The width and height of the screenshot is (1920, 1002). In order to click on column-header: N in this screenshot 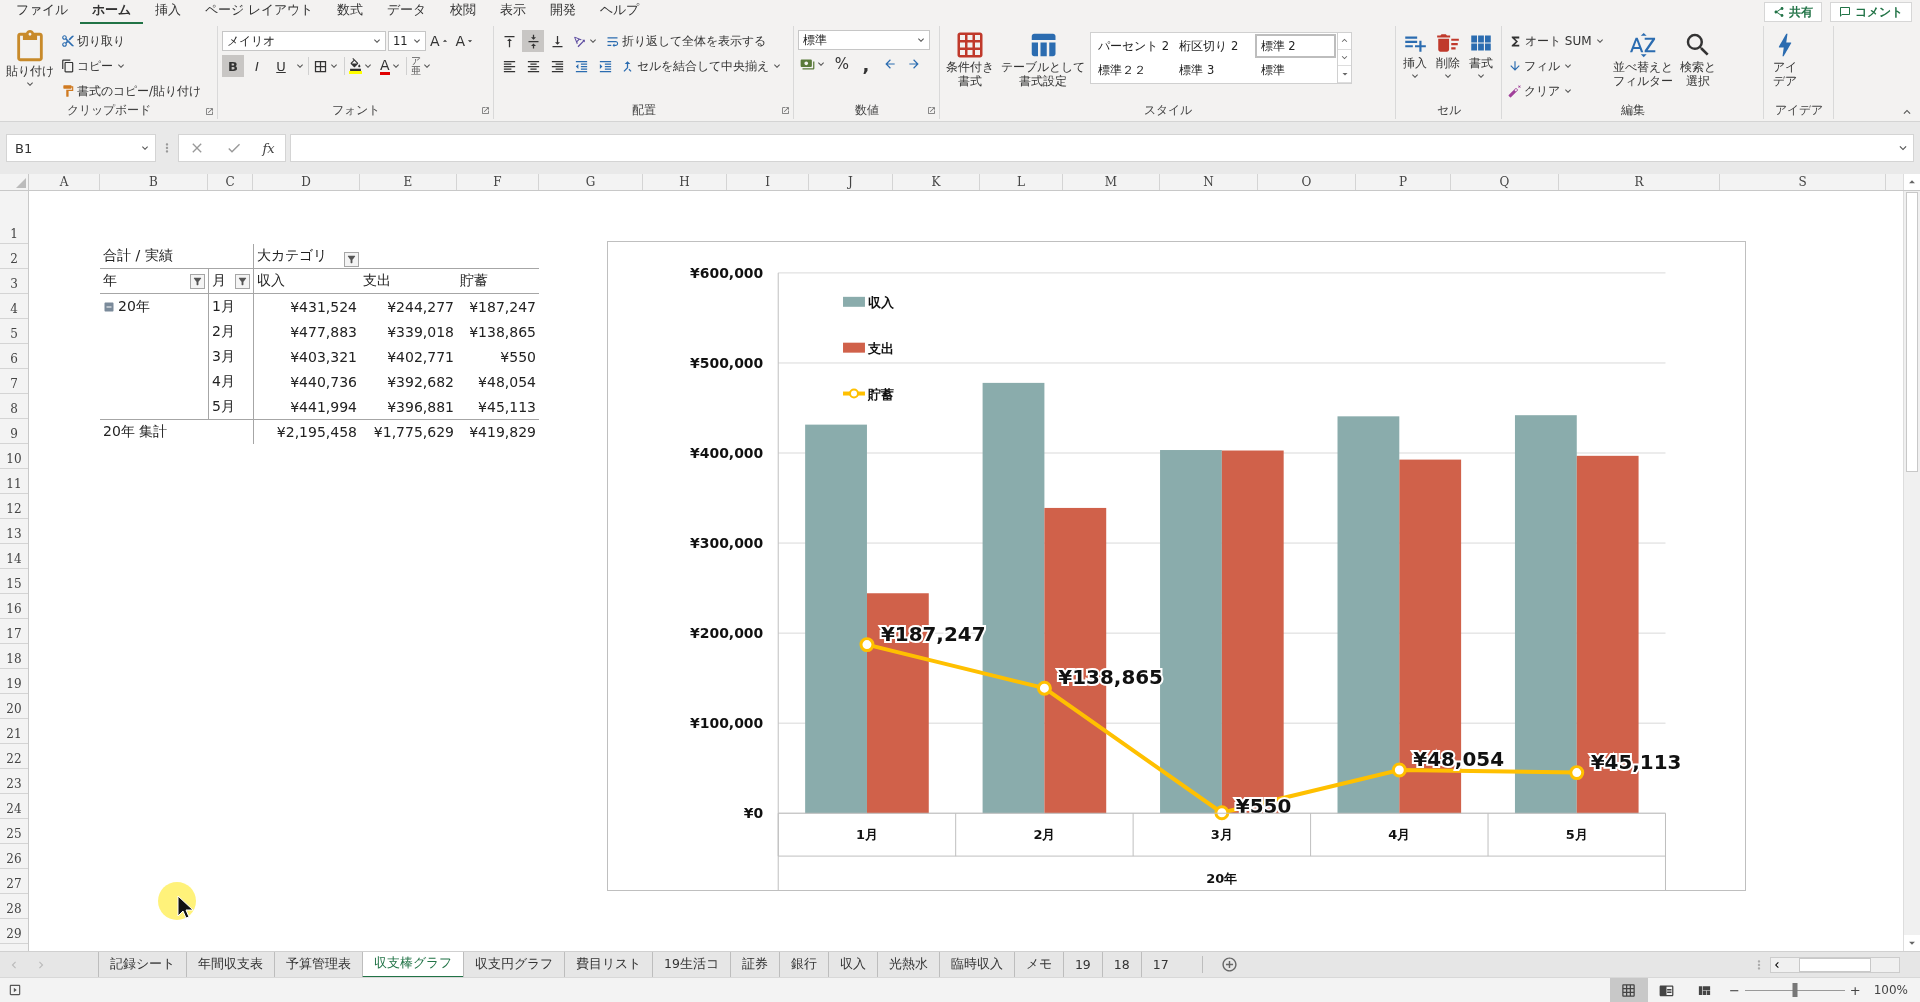, I will do `click(1209, 182)`.